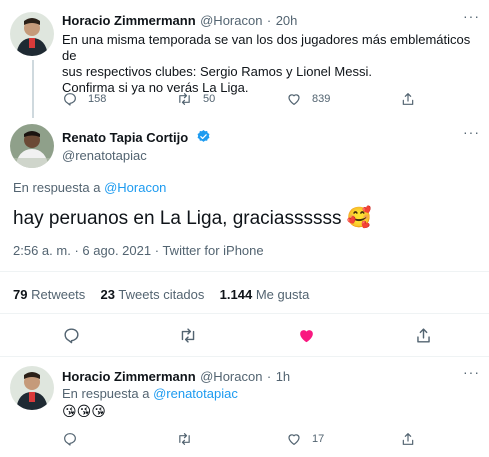 This screenshot has width=489, height=457. I want to click on author-handle: @renatotapiac, so click(104, 155).